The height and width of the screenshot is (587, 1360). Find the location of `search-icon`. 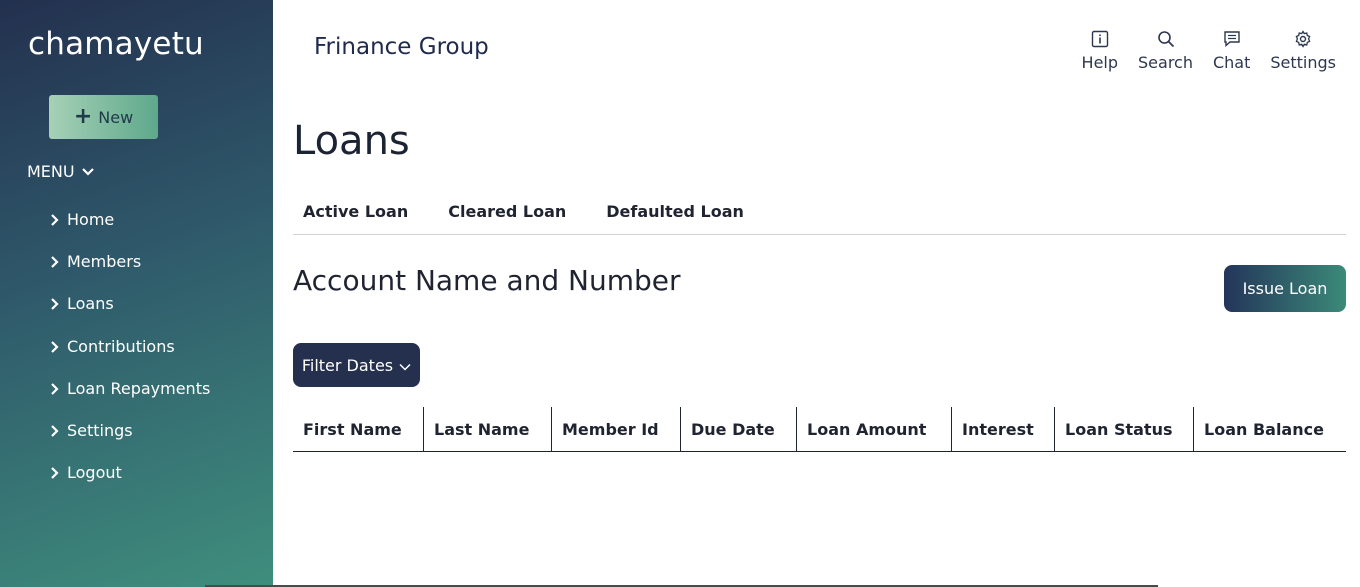

search-icon is located at coordinates (1165, 39).